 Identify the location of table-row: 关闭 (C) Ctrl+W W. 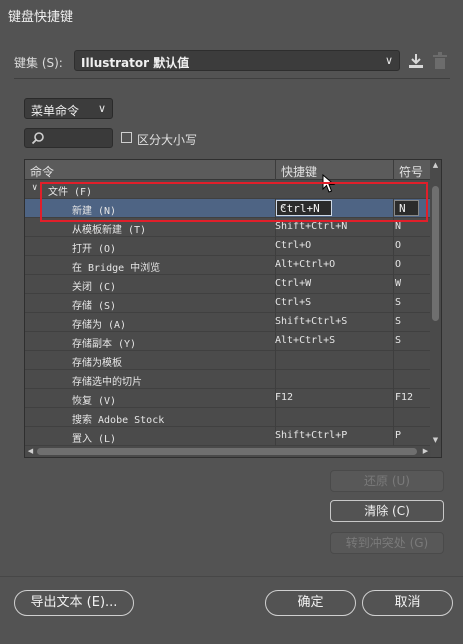
(228, 284).